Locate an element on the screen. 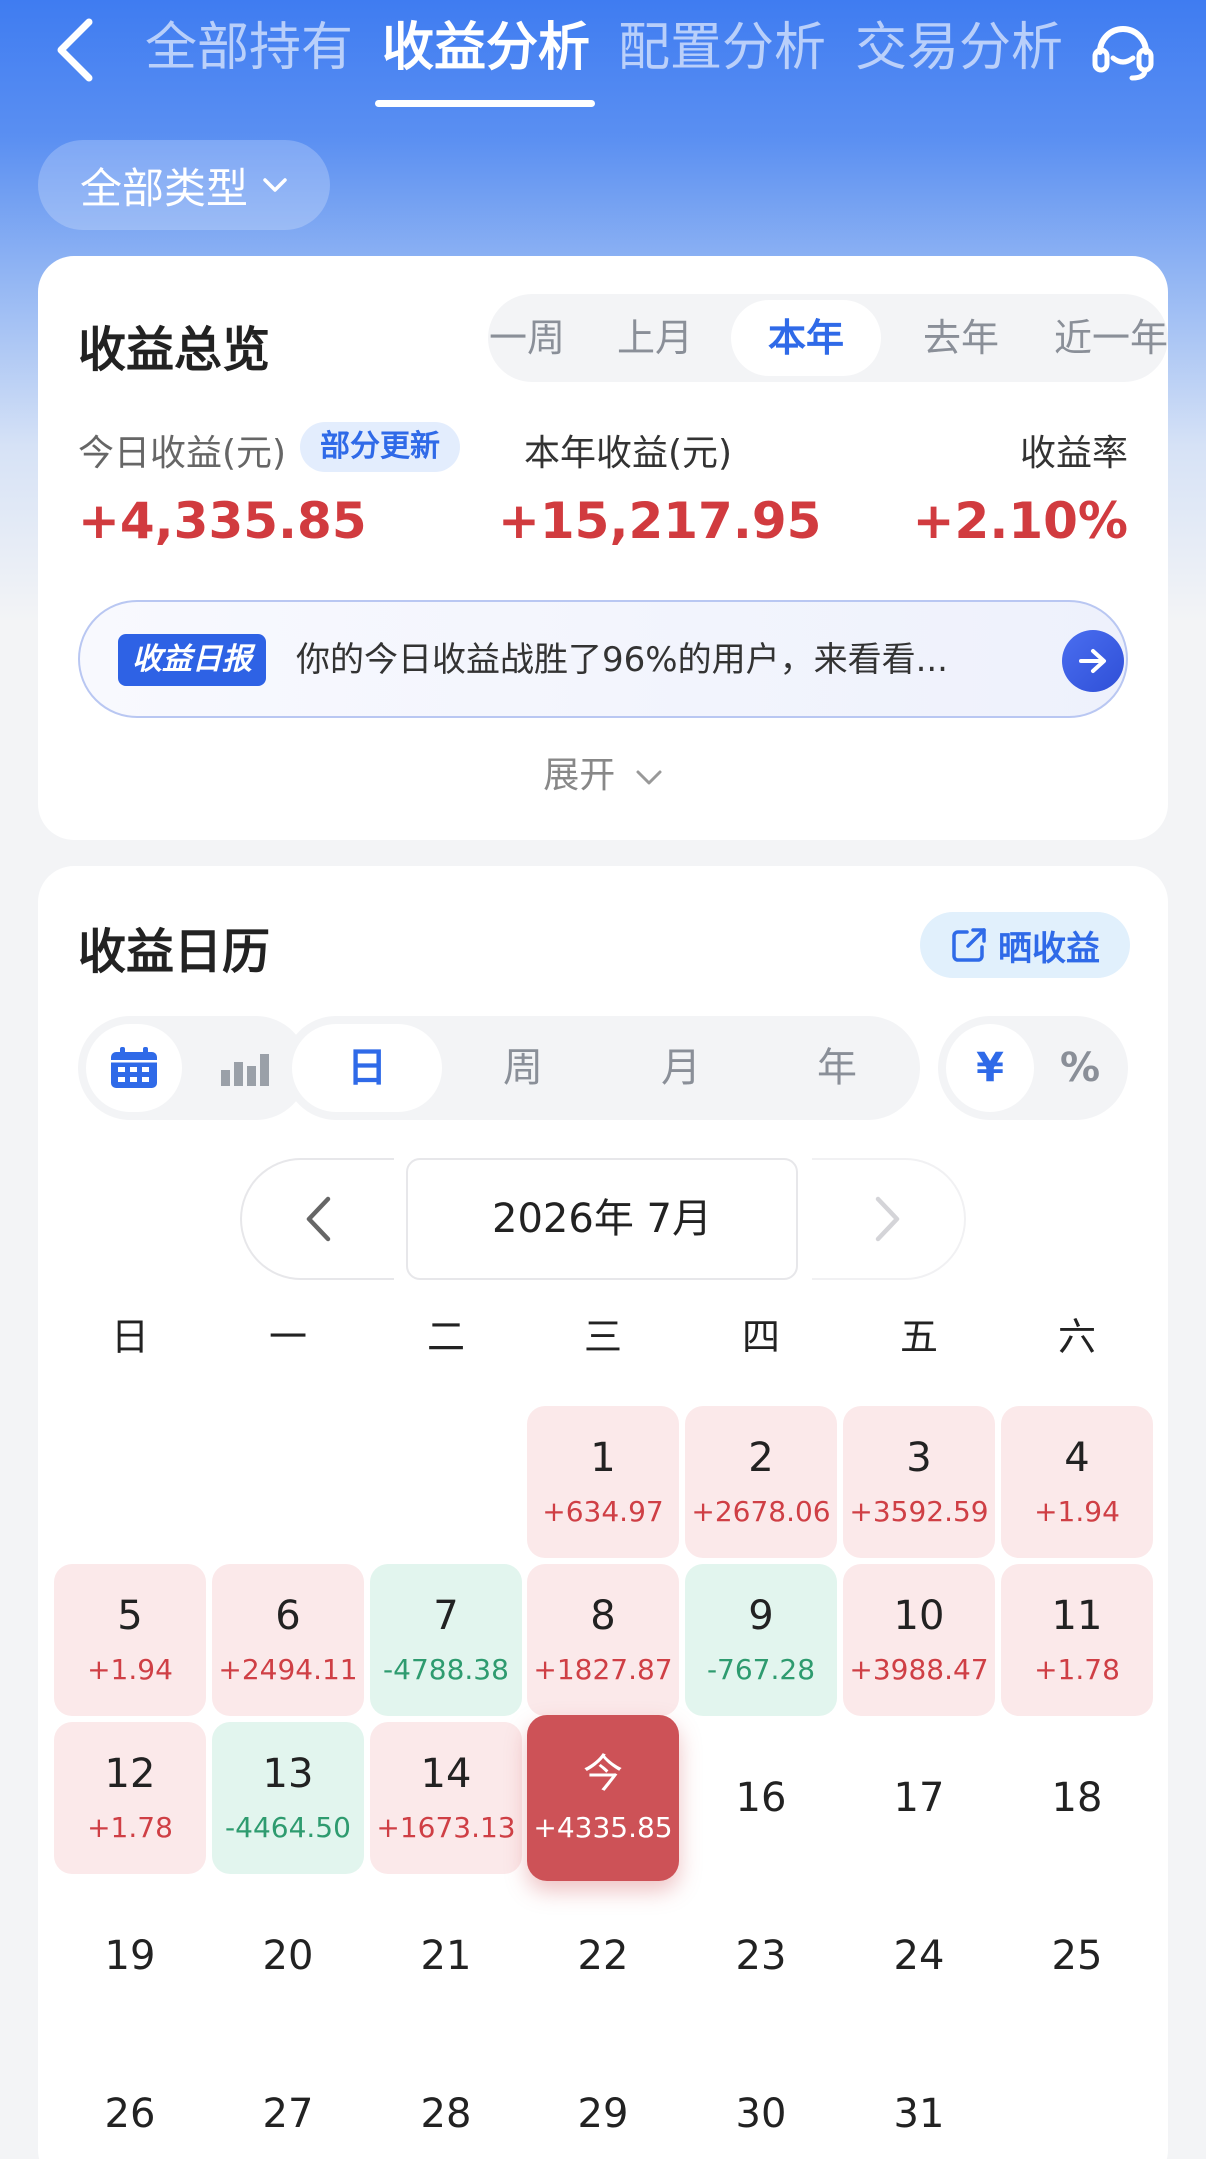 The height and width of the screenshot is (2159, 1206). calendar-day-number: 29 is located at coordinates (603, 2114).